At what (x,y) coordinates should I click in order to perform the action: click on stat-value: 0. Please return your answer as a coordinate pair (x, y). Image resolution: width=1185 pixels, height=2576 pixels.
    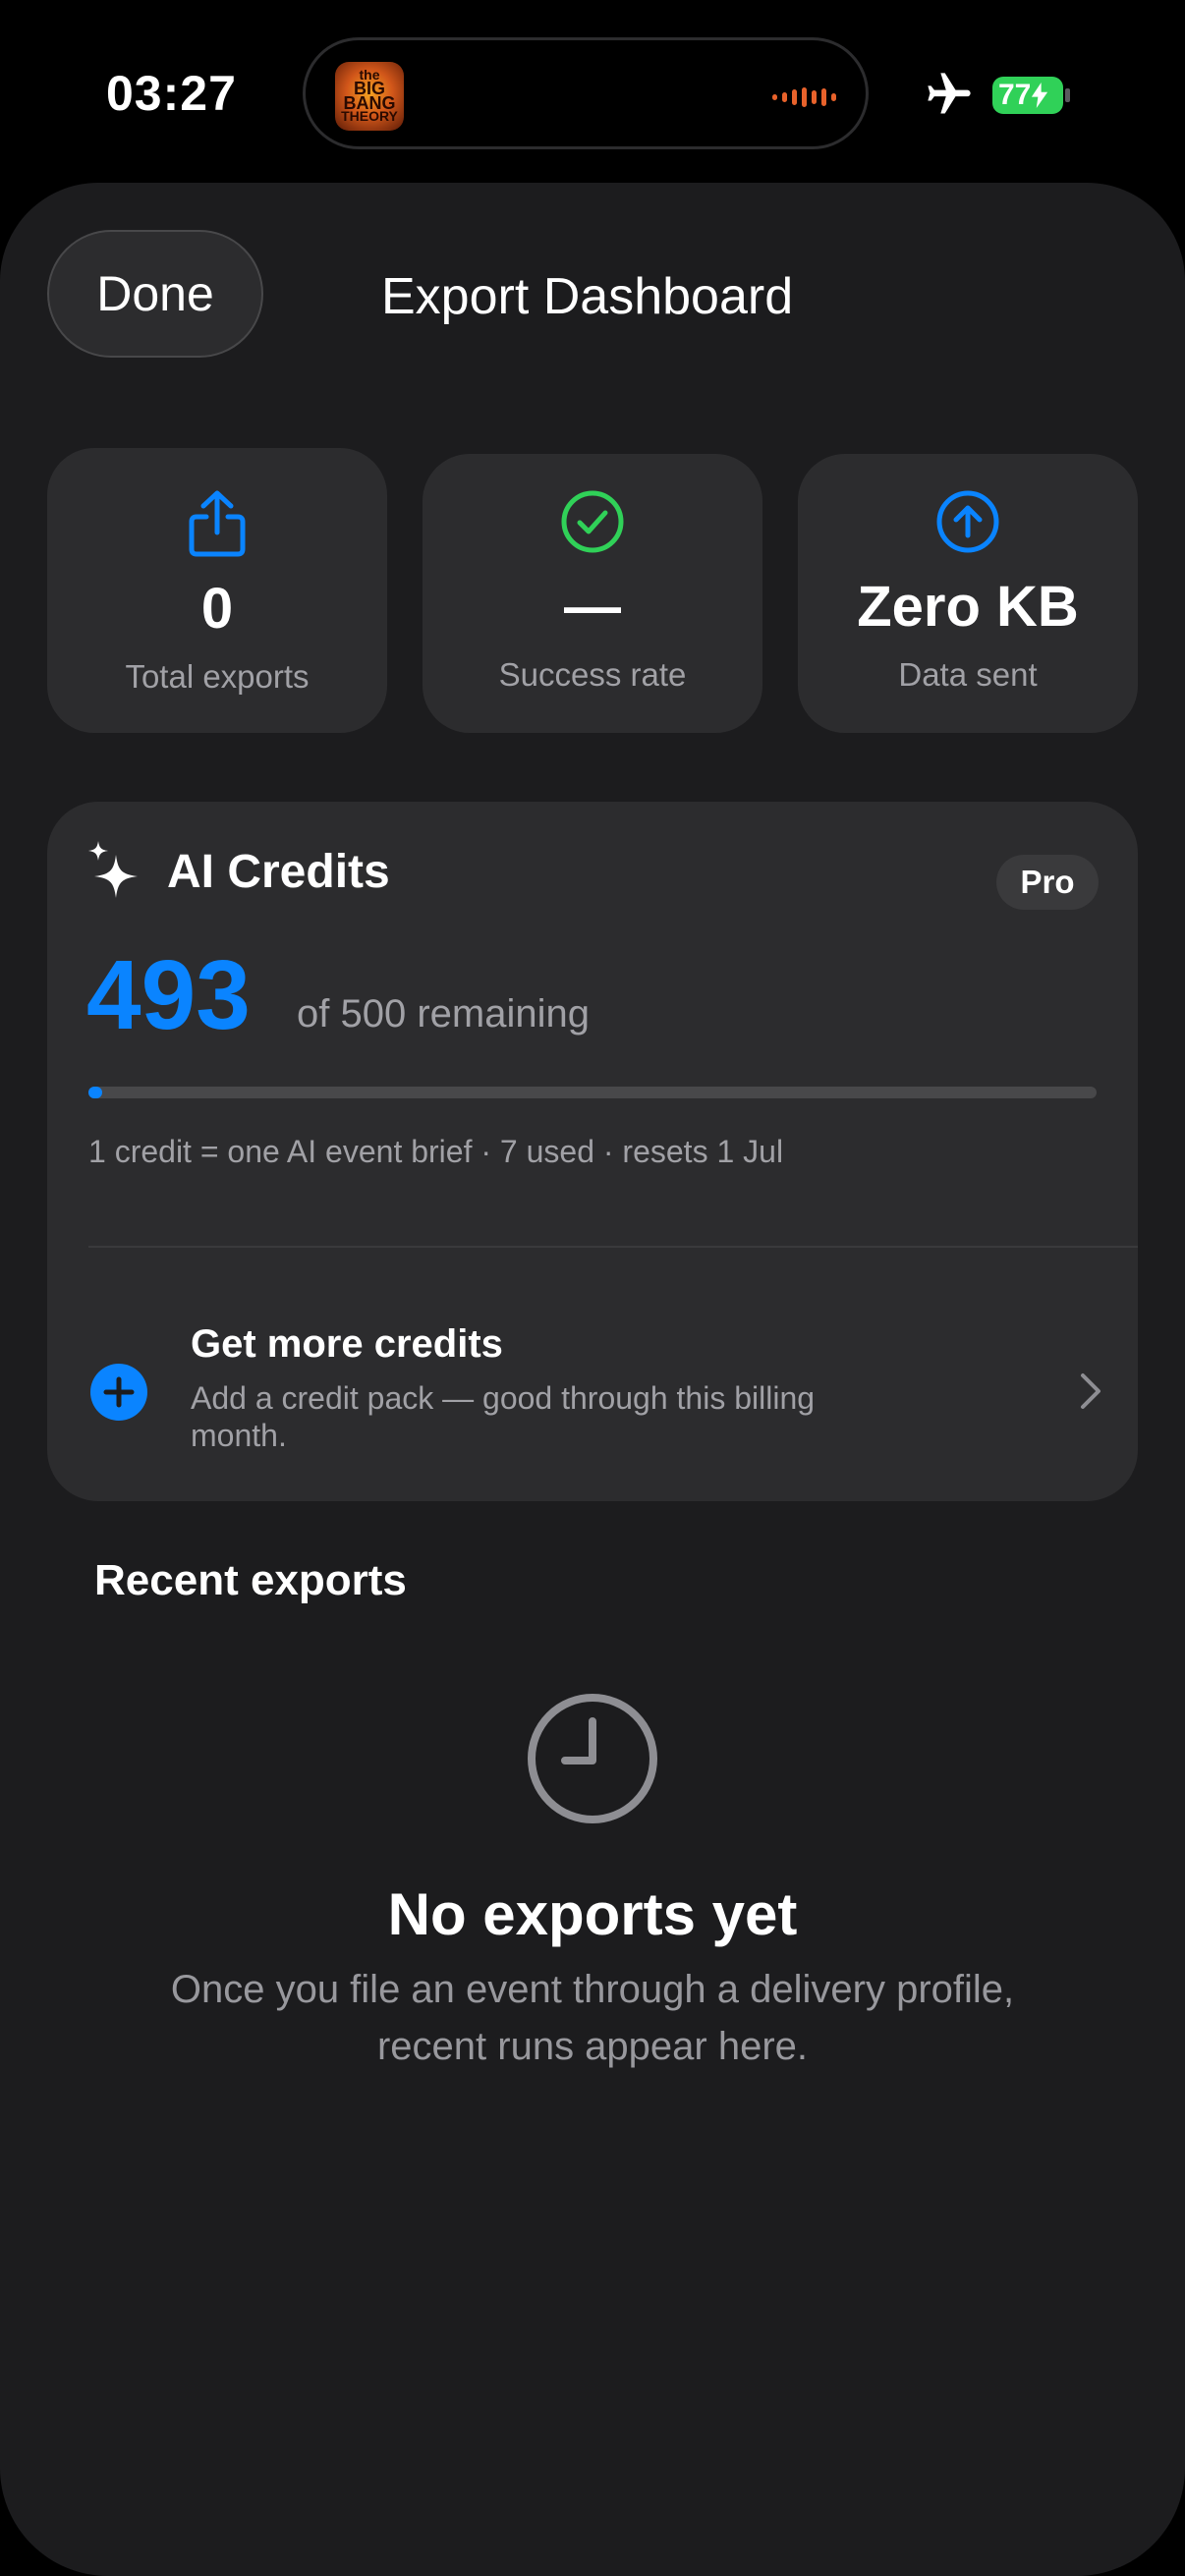
    Looking at the image, I should click on (217, 608).